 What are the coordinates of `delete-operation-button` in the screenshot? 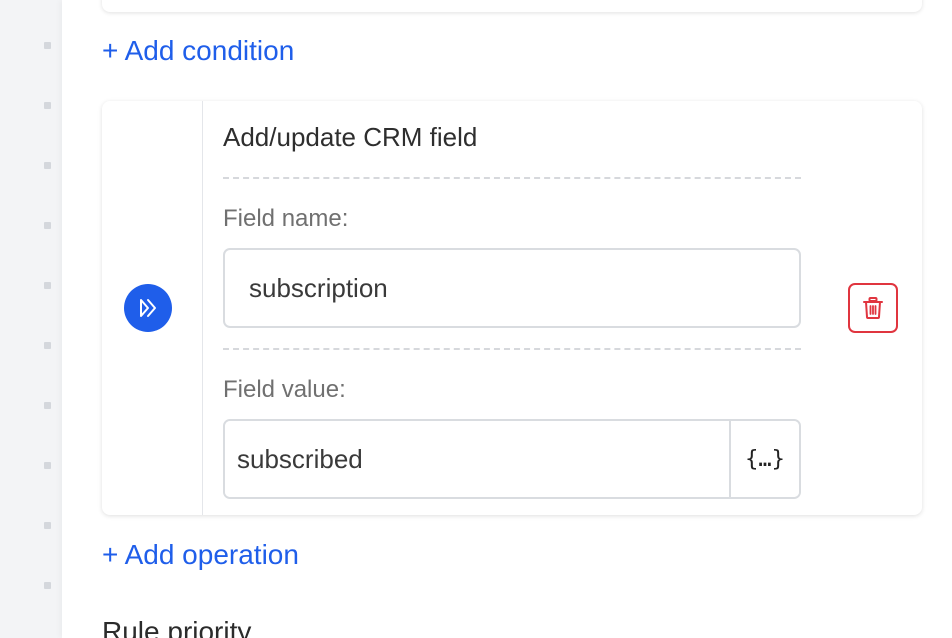 It's located at (873, 308).